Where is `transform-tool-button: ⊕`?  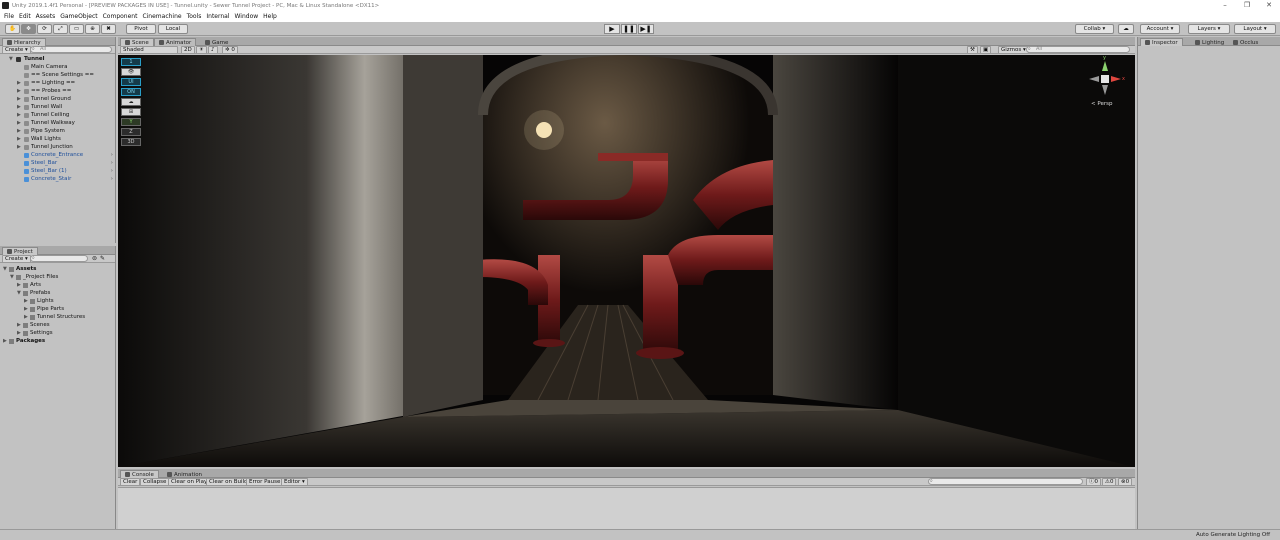 transform-tool-button: ⊕ is located at coordinates (92, 29).